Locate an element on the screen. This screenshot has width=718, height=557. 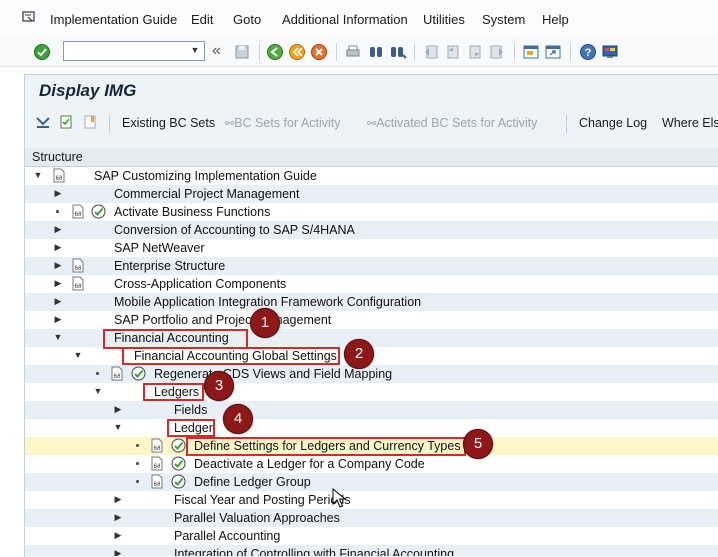
command-field: ▼ is located at coordinates (134, 51).